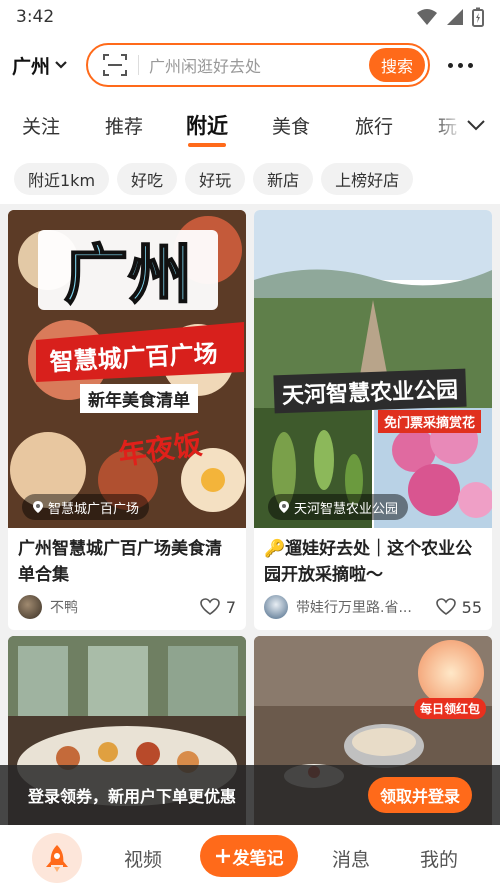 The width and height of the screenshot is (500, 889). Describe the element at coordinates (397, 65) in the screenshot. I see `search-button: 搜索` at that location.